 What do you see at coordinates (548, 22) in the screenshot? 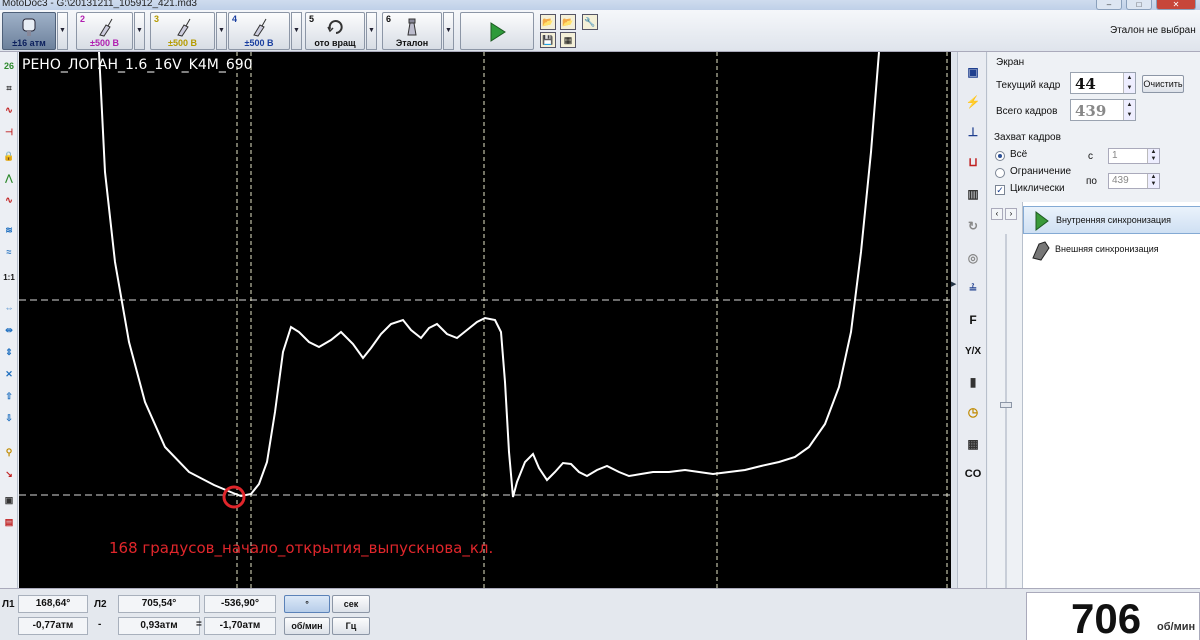
I see `open-file-icon: 📂` at bounding box center [548, 22].